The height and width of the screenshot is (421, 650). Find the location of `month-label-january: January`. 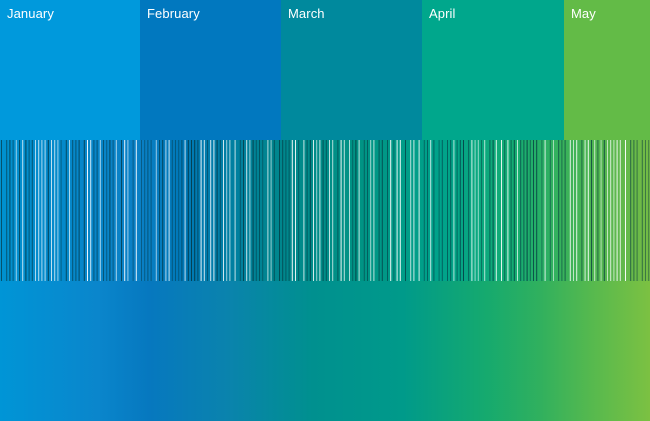

month-label-january: January is located at coordinates (30, 13).